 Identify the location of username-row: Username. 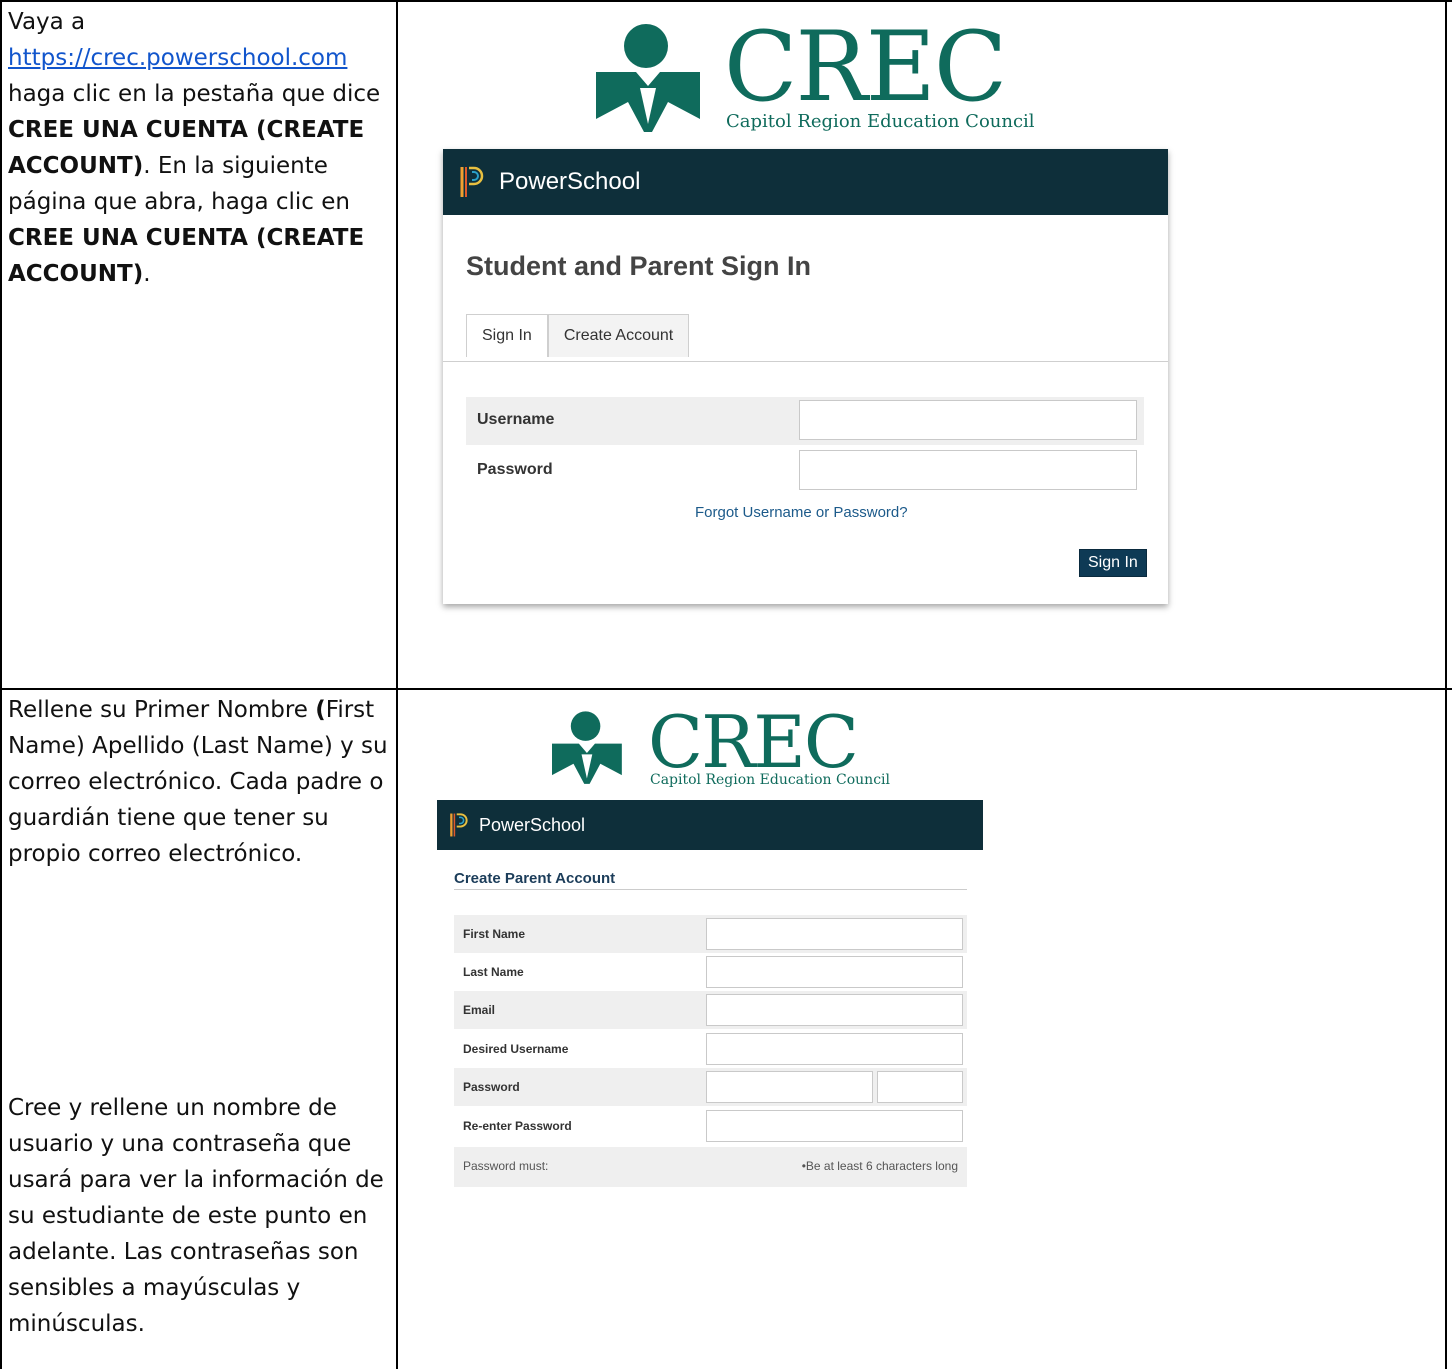
(805, 421).